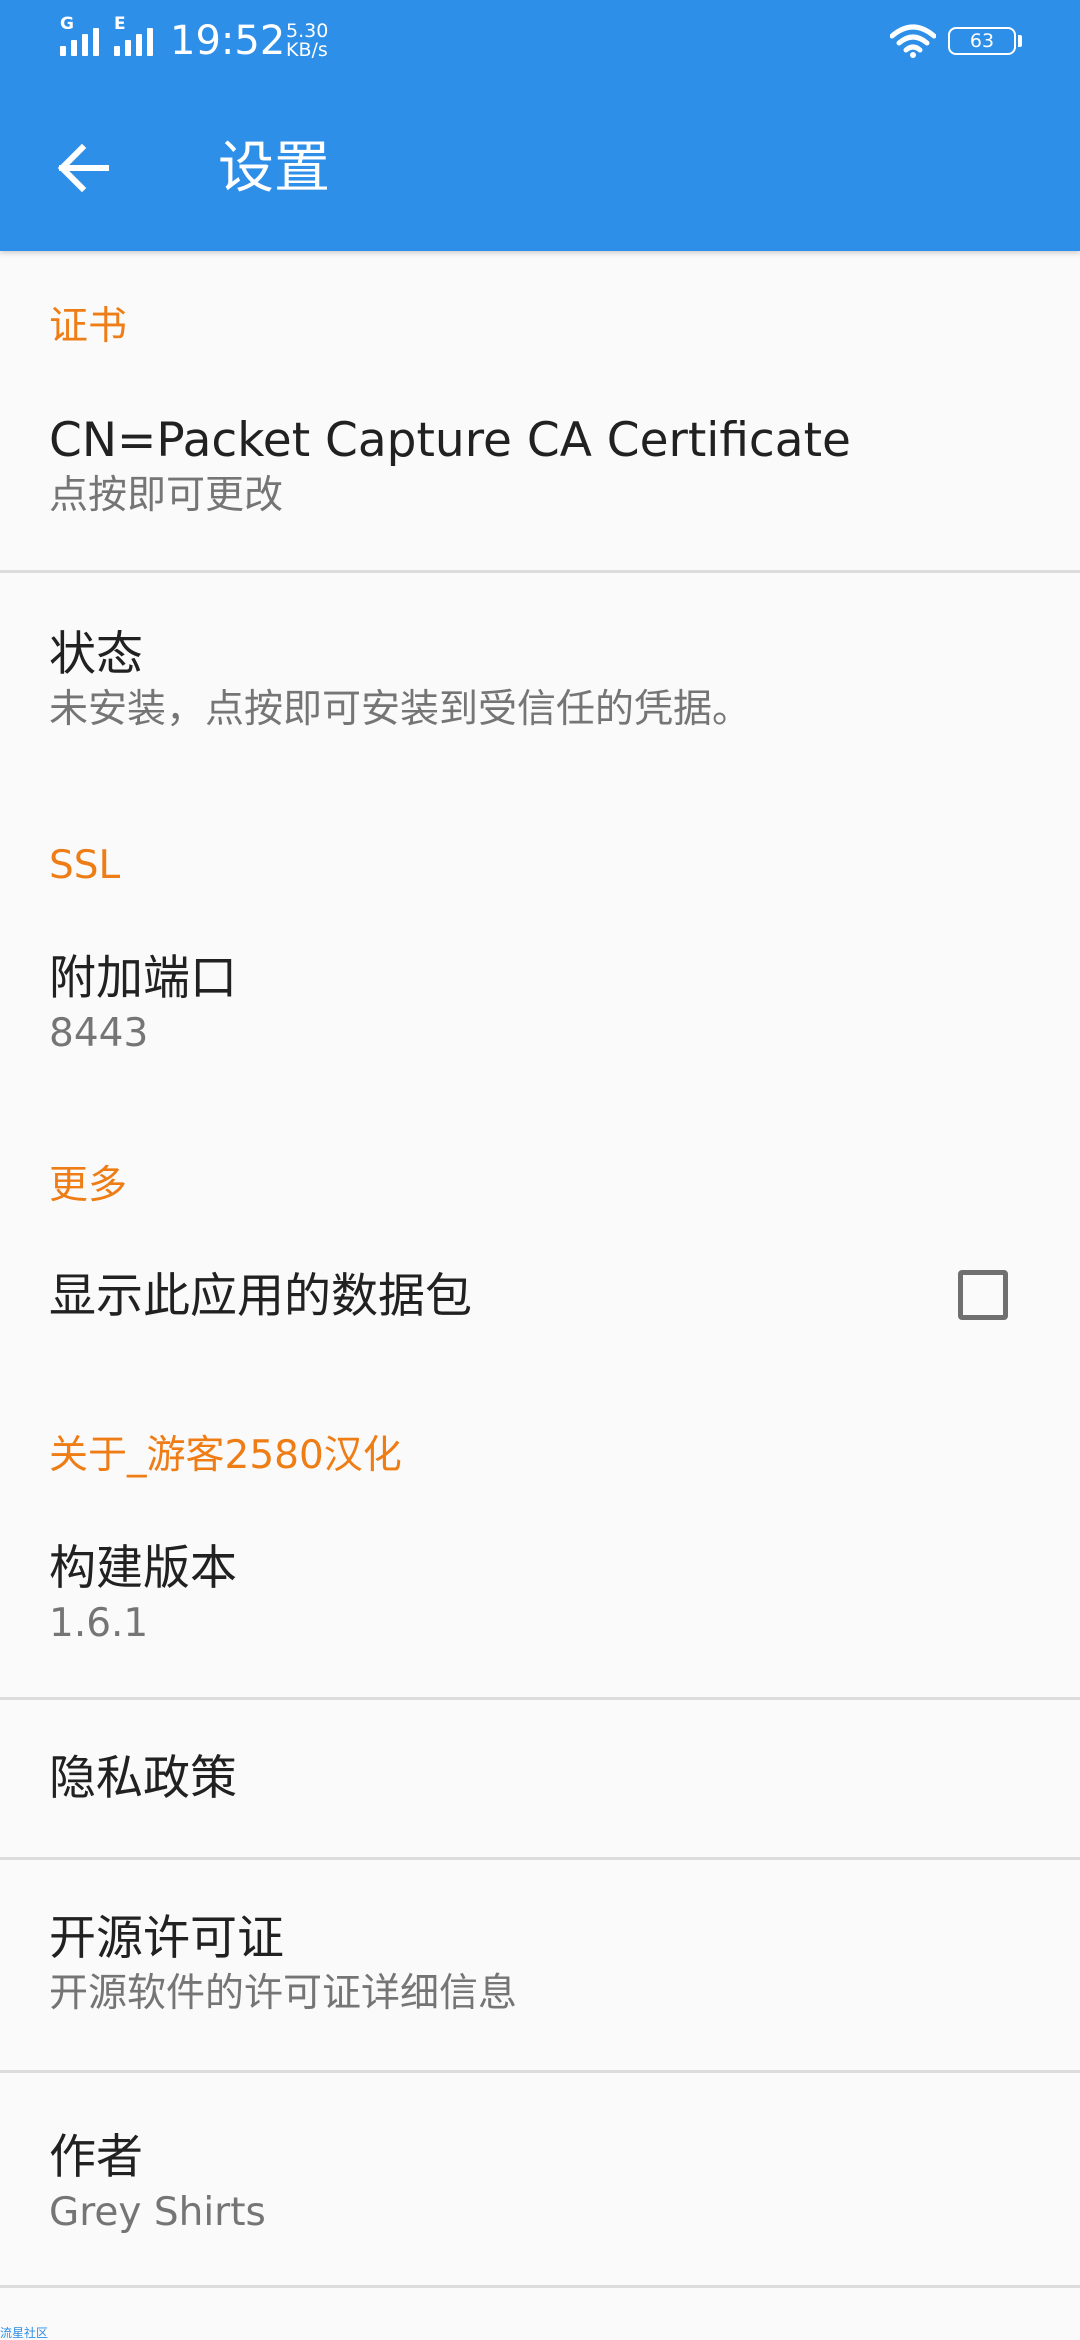  Describe the element at coordinates (983, 1295) in the screenshot. I see `show-app-packets-checkbox` at that location.